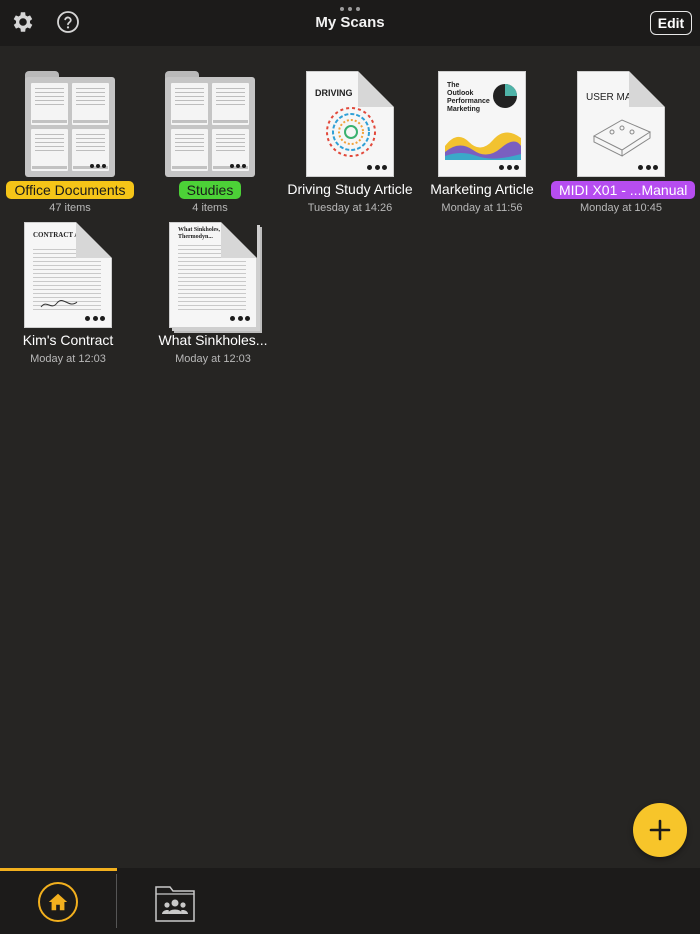  Describe the element at coordinates (350, 901) in the screenshot. I see `bottom-tab-bar` at that location.